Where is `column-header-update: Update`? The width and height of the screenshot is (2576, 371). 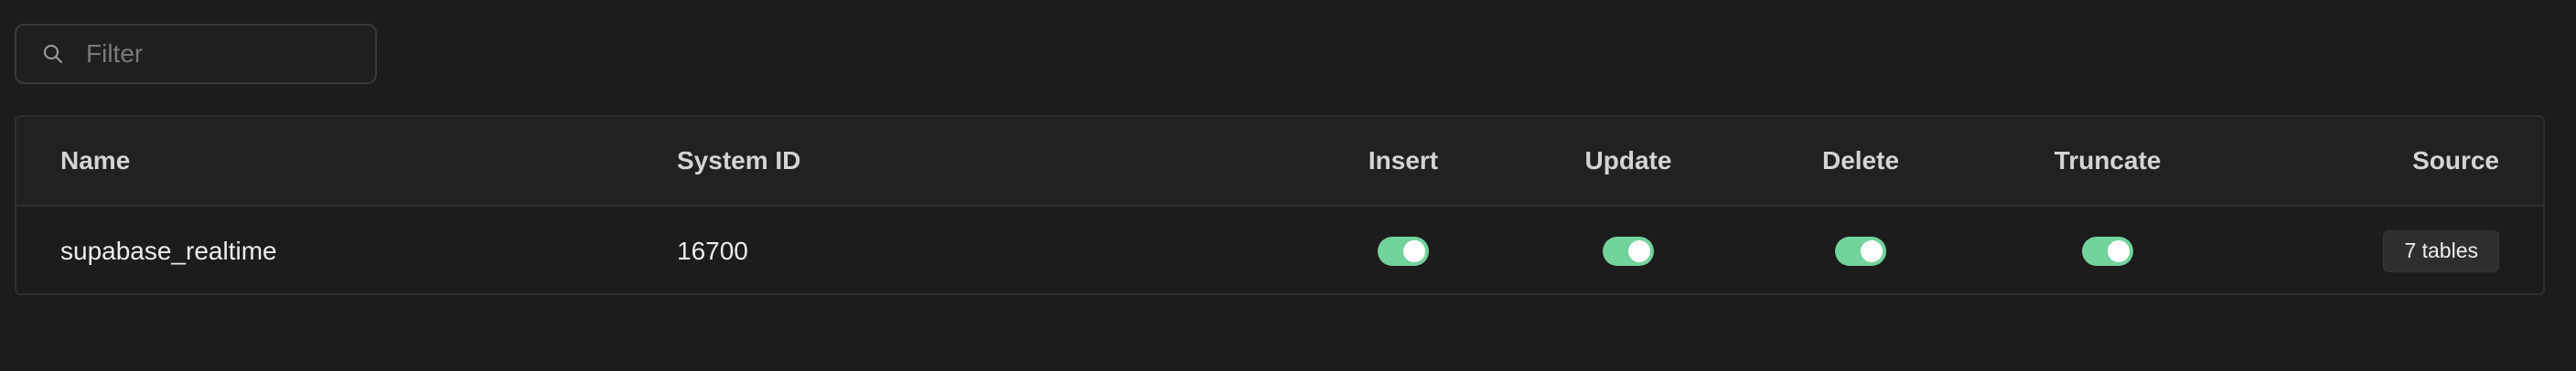
column-header-update: Update is located at coordinates (1628, 160).